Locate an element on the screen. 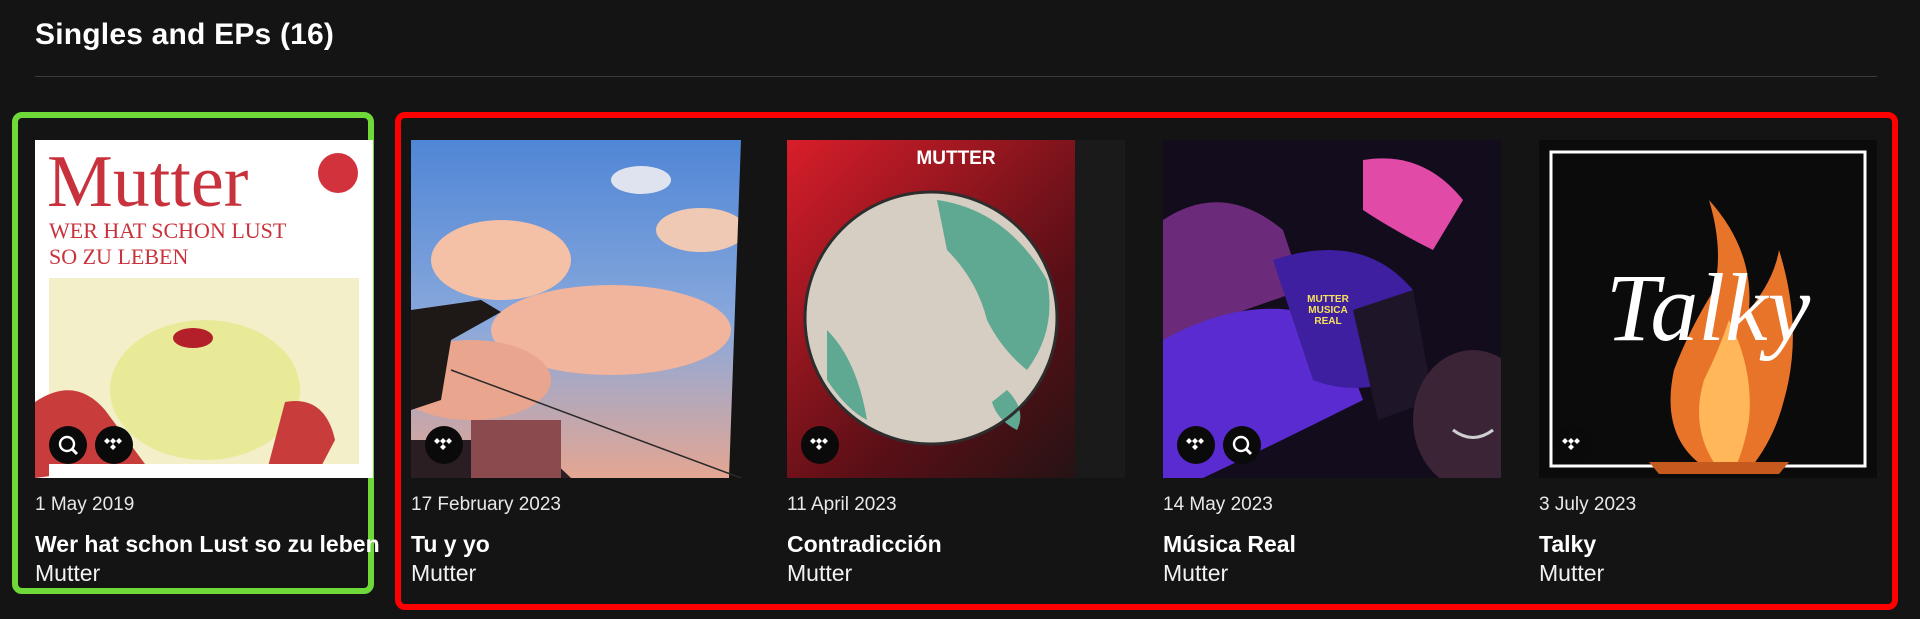 The height and width of the screenshot is (619, 1920). release-date: 3 July 2023 is located at coordinates (1588, 504).